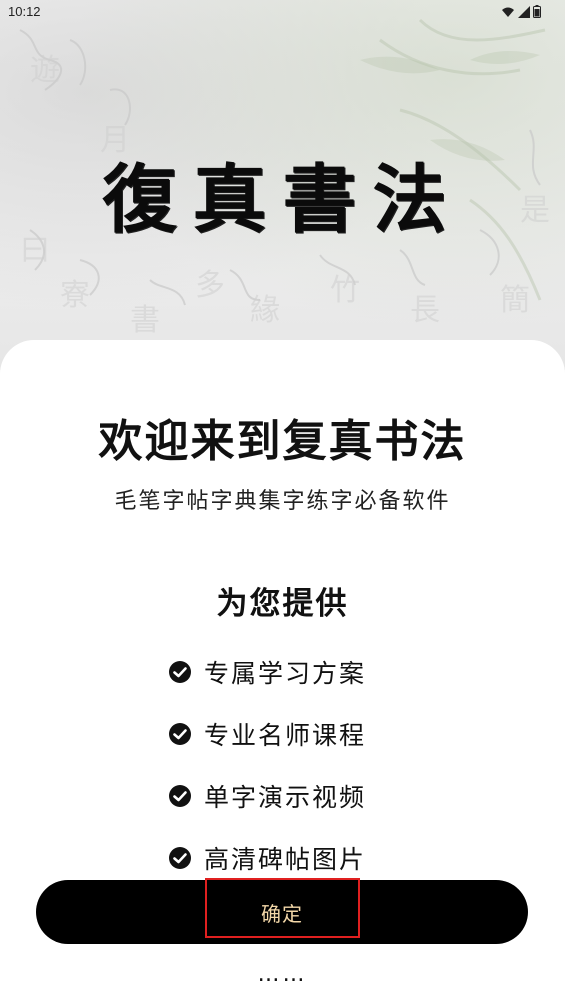  What do you see at coordinates (45, 70) in the screenshot?
I see `svg-text: 遊` at bounding box center [45, 70].